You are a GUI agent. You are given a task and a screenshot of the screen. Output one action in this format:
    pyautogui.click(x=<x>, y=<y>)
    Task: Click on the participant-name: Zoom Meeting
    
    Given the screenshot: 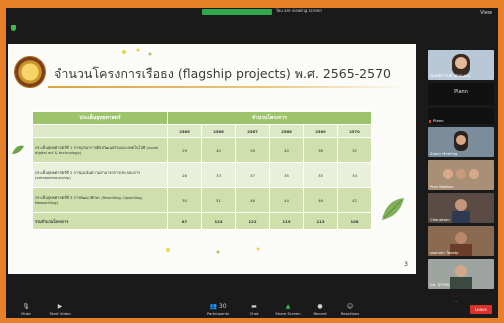 What is the action you would take?
    pyautogui.click(x=444, y=153)
    